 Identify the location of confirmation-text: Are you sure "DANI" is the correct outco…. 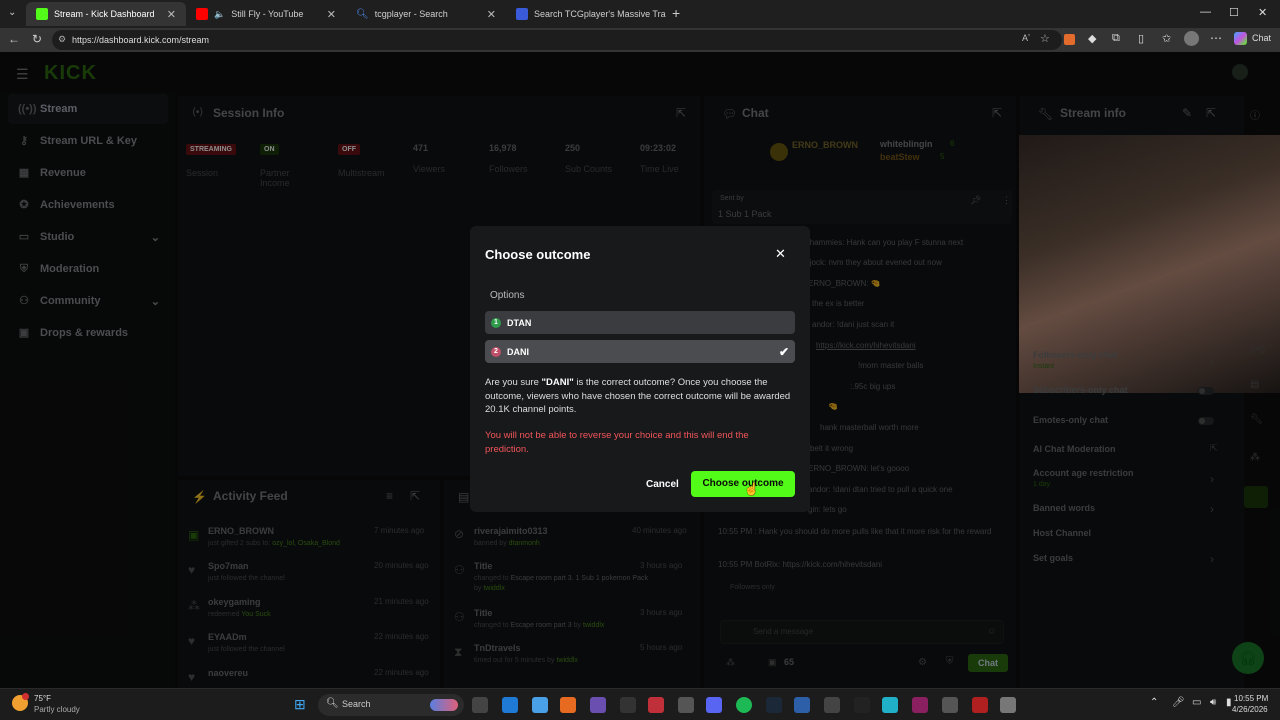
(638, 396).